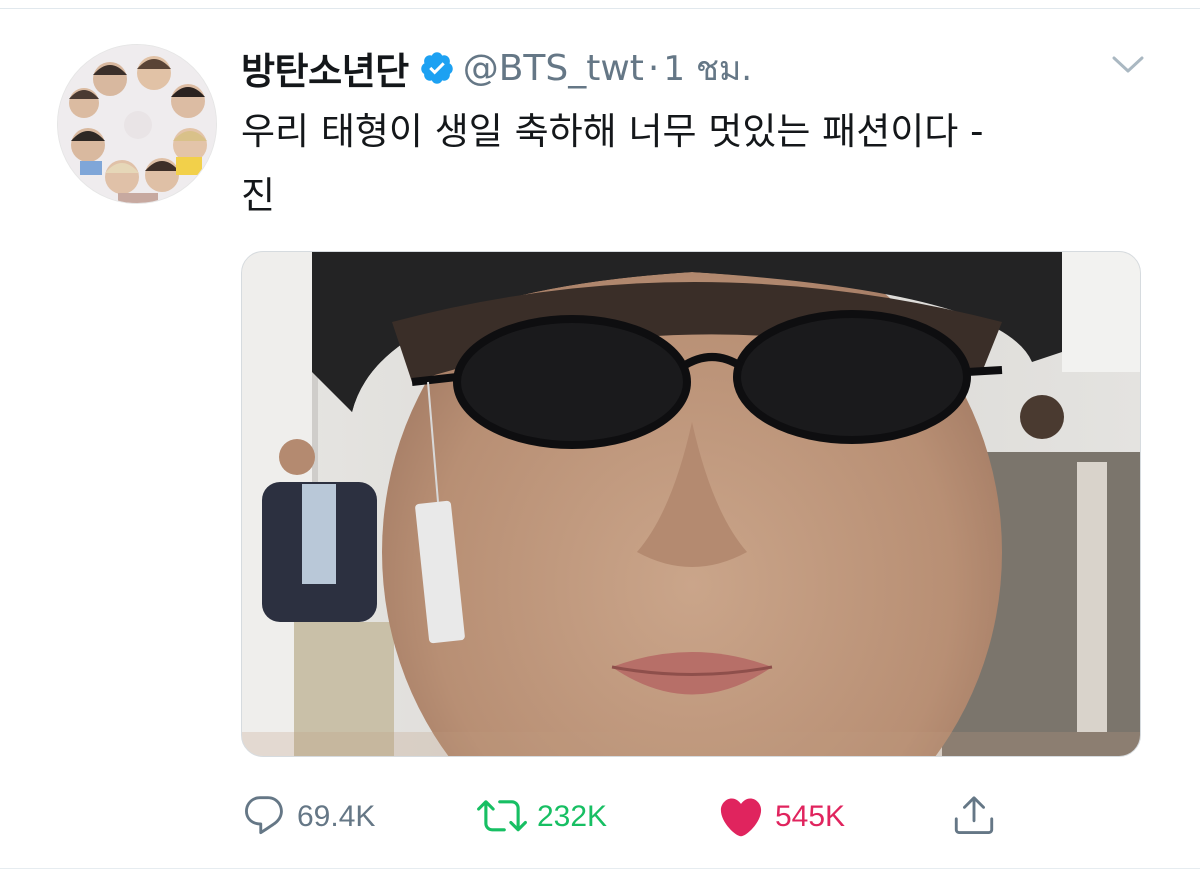 The image size is (1200, 880). I want to click on retweet-icon, so click(502, 817).